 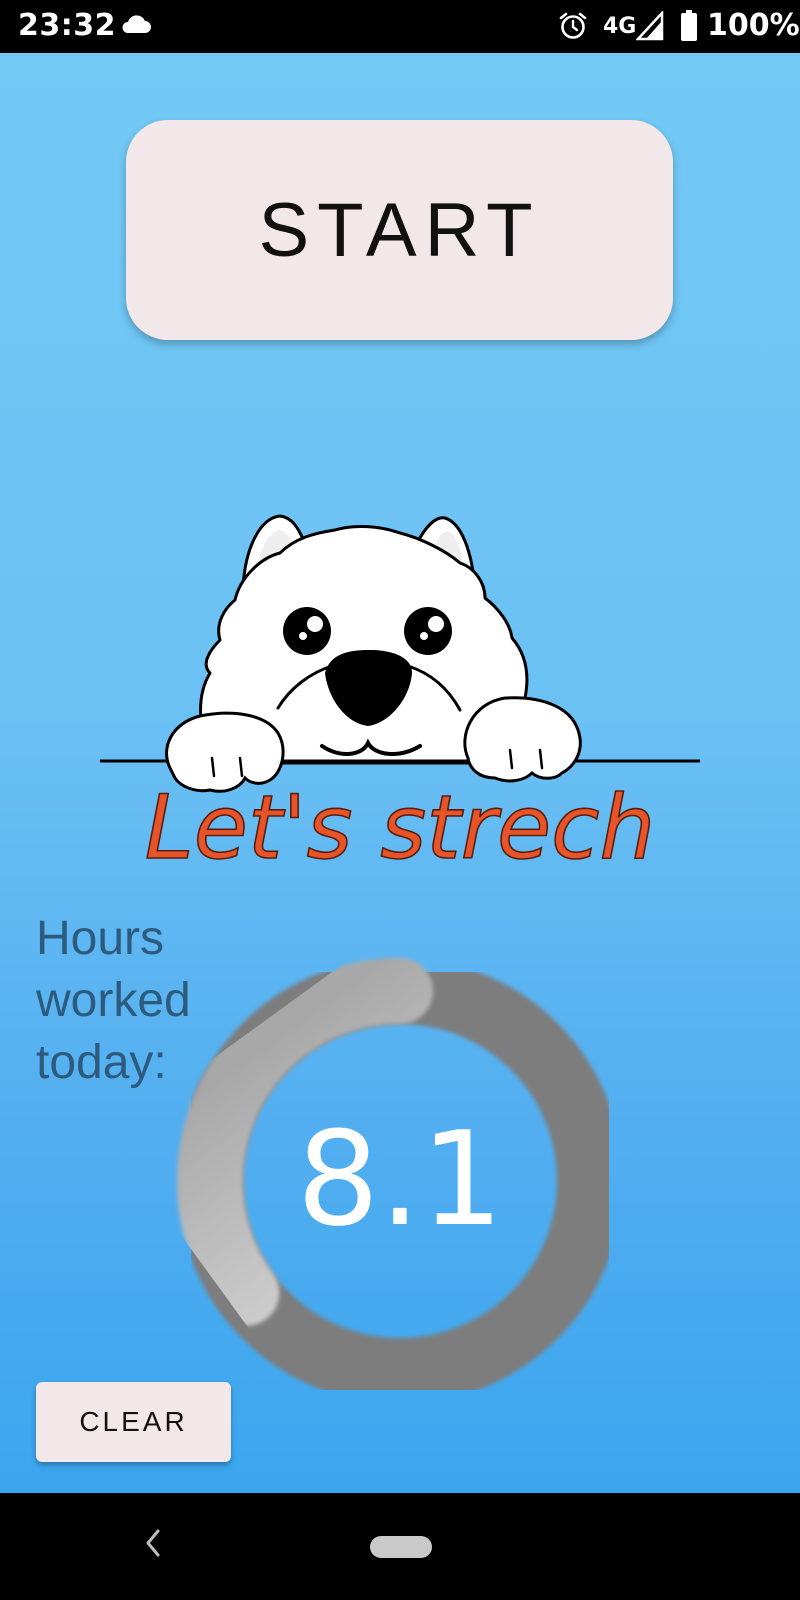 I want to click on slogan-text: Let's strech, so click(x=400, y=827).